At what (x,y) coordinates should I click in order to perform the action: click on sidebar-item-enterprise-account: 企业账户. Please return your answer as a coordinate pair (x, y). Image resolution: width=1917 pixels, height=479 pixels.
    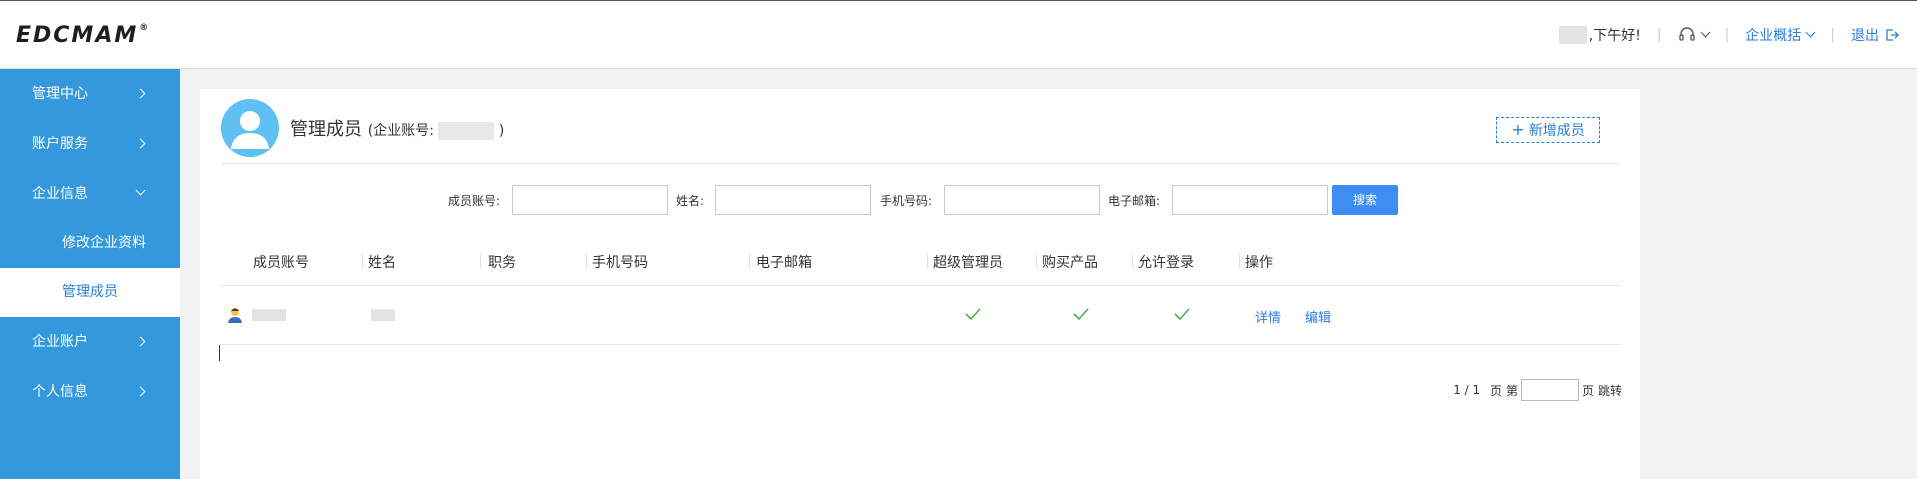
    Looking at the image, I should click on (90, 342).